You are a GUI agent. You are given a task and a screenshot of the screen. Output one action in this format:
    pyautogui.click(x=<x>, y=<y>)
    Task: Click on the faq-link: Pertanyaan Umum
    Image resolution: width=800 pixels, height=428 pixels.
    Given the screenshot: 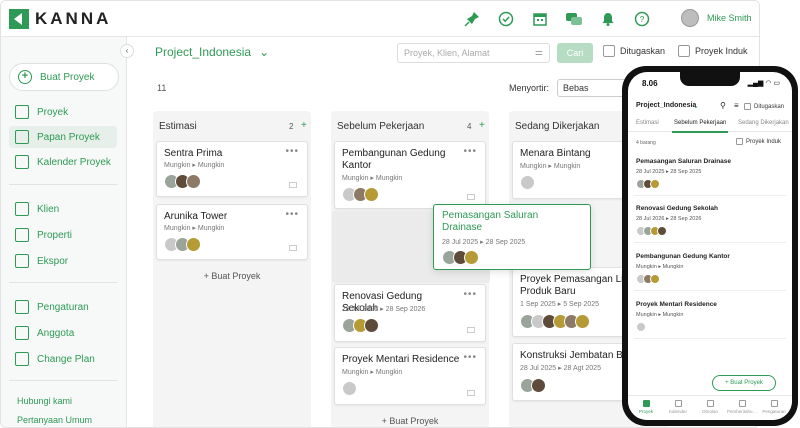 What is the action you would take?
    pyautogui.click(x=54, y=420)
    